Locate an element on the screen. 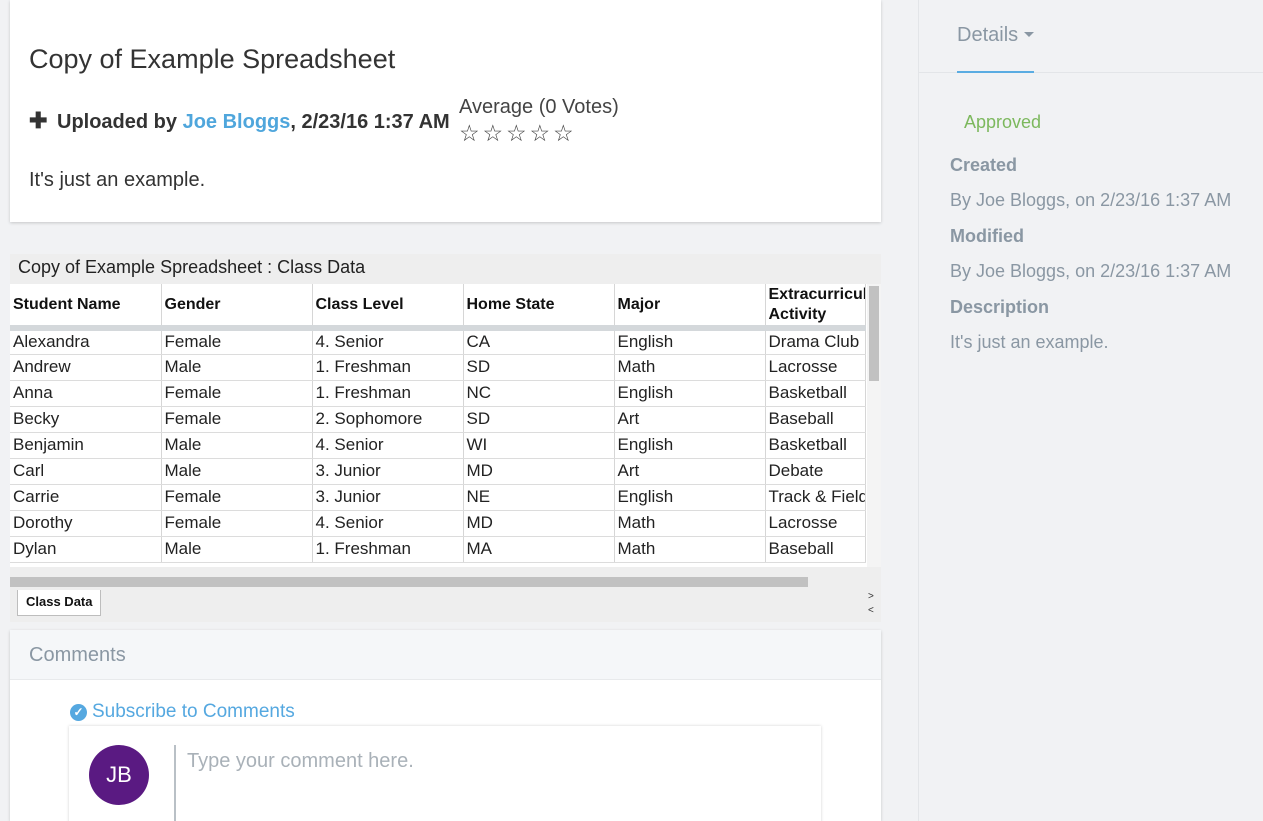 Image resolution: width=1263 pixels, height=821 pixels. rating-label: Average (0 Votes) is located at coordinates (539, 107).